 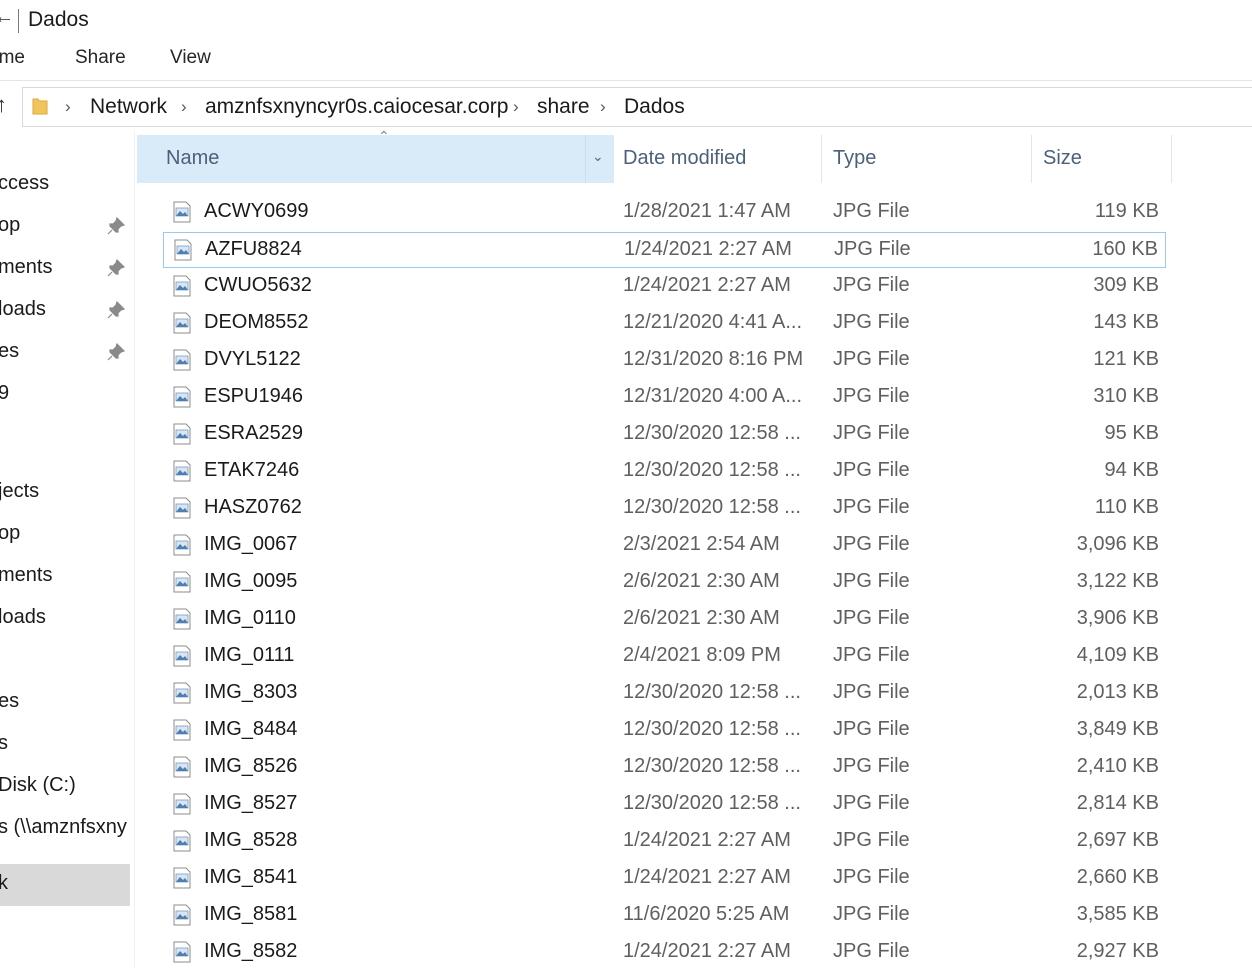 I want to click on file-size: 2,697 KB, so click(x=1117, y=840).